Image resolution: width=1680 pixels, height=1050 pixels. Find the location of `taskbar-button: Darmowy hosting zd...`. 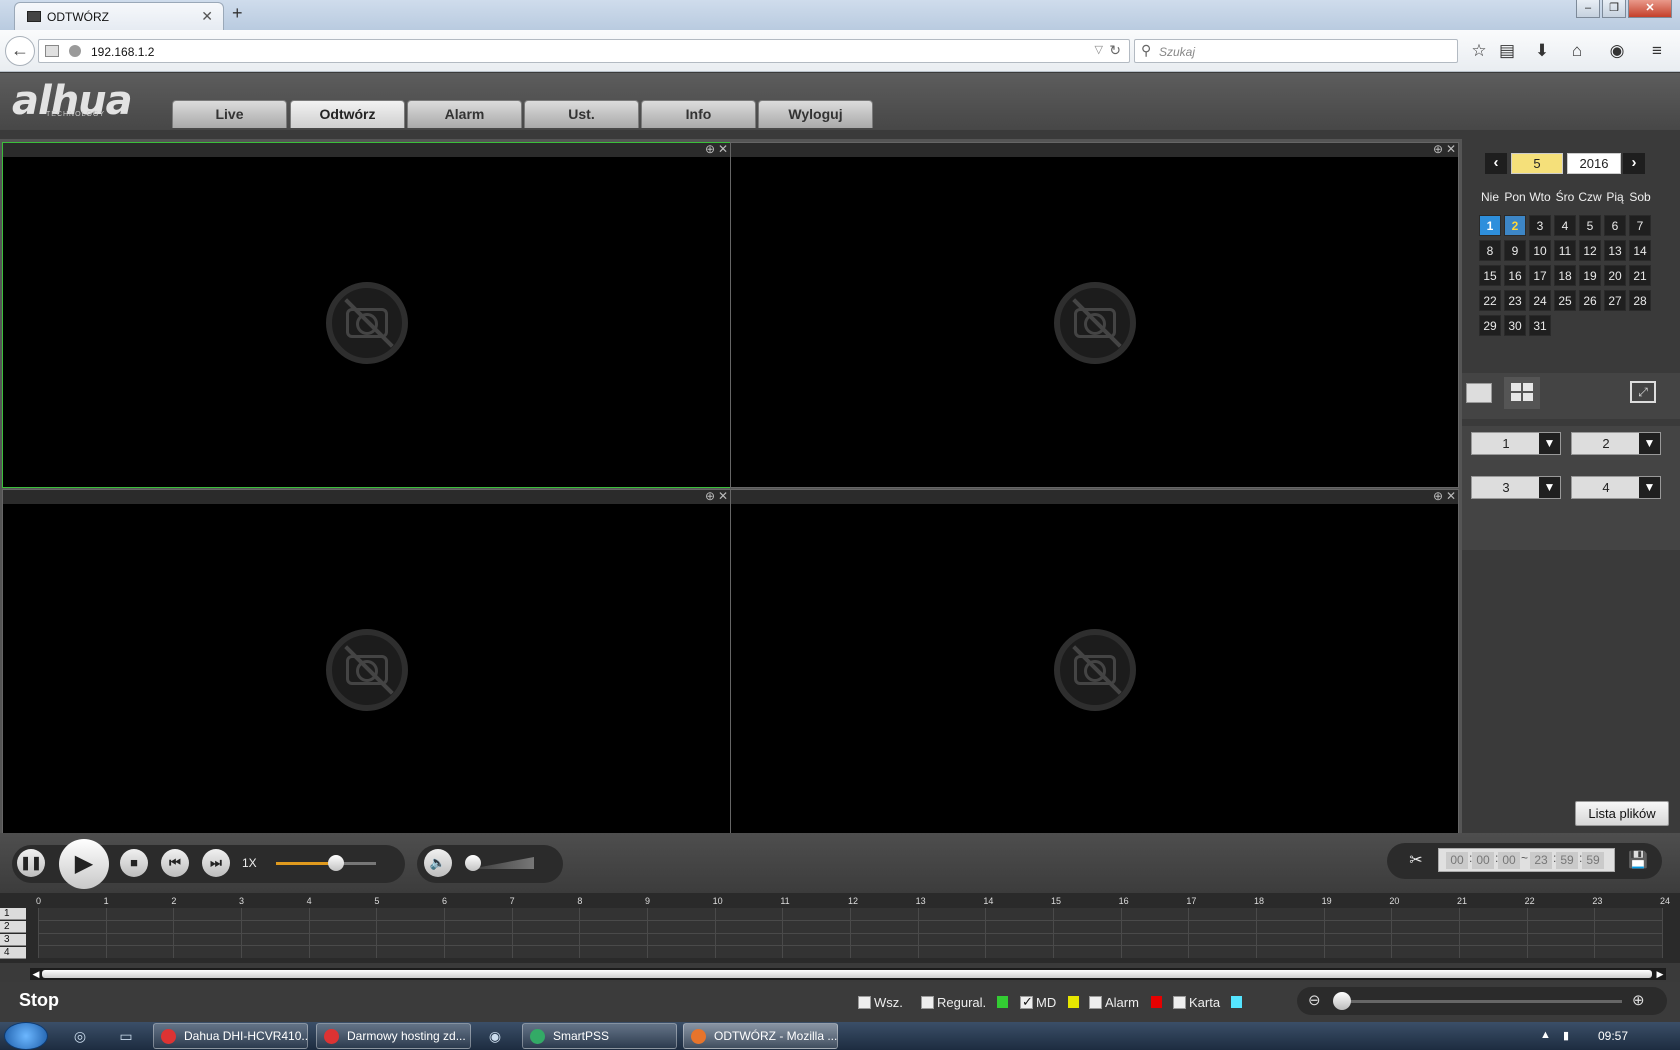

taskbar-button: Darmowy hosting zd... is located at coordinates (393, 1036).